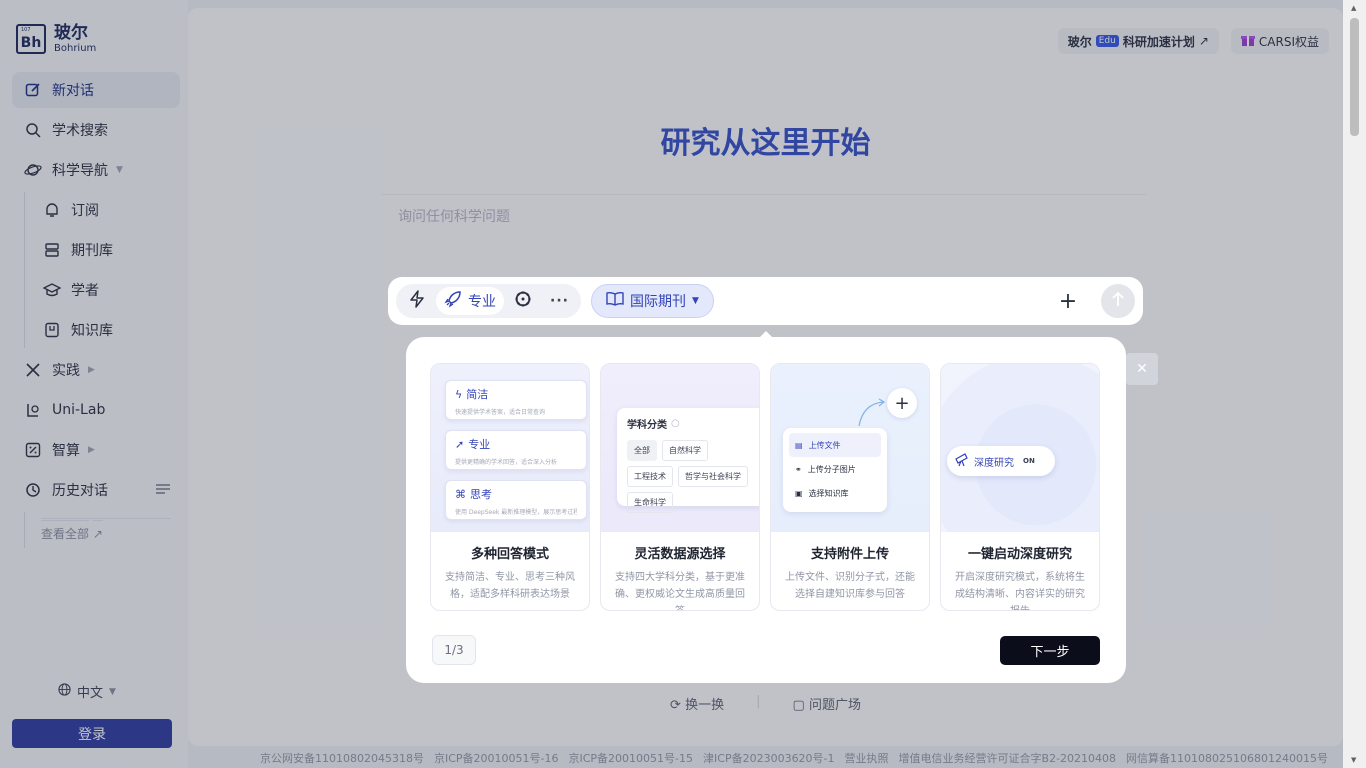 This screenshot has height=768, width=1366. I want to click on discipline-chip: 哲学与社会科学, so click(713, 476).